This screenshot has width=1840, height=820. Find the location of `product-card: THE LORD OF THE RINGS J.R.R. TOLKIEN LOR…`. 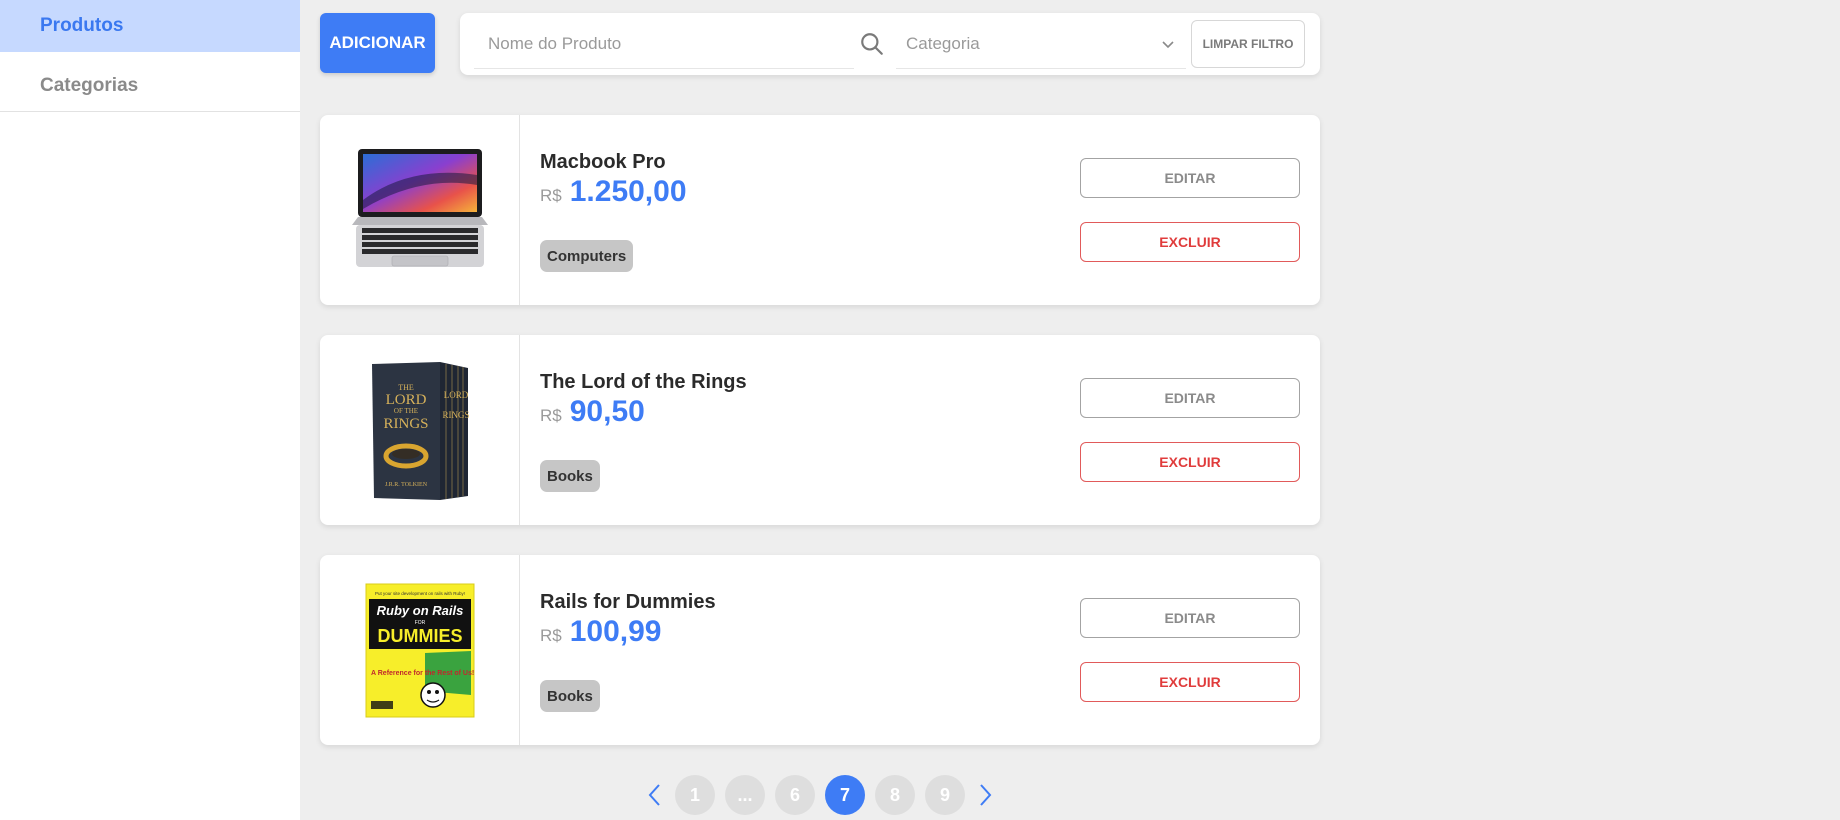

product-card: THE LORD OF THE RINGS J.R.R. TOLKIEN LOR… is located at coordinates (820, 430).